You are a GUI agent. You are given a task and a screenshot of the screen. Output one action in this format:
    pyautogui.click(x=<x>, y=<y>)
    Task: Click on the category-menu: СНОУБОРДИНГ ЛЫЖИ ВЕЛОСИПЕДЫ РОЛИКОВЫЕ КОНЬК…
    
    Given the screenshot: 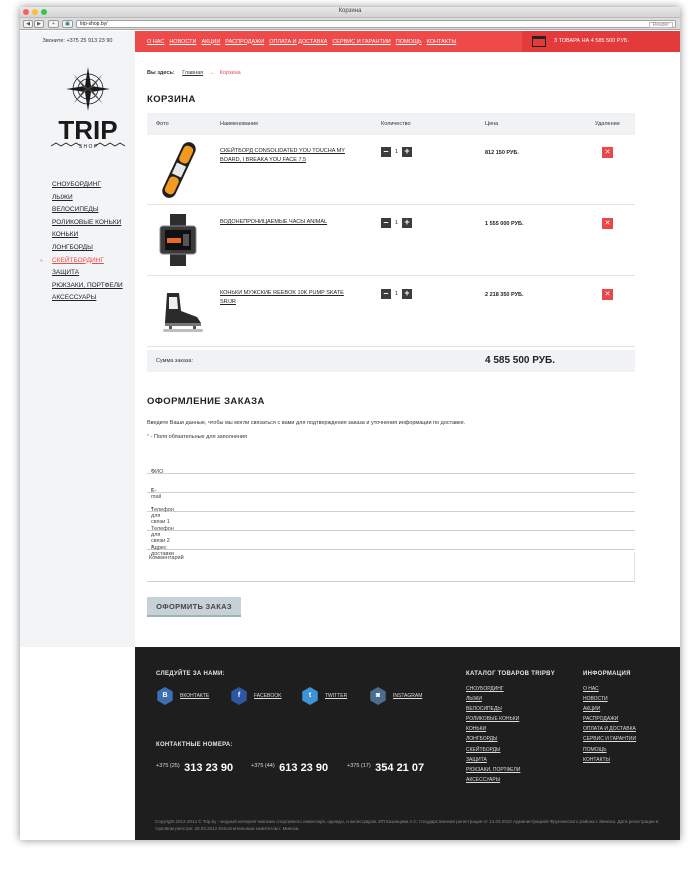 What is the action you would take?
    pyautogui.click(x=81, y=242)
    